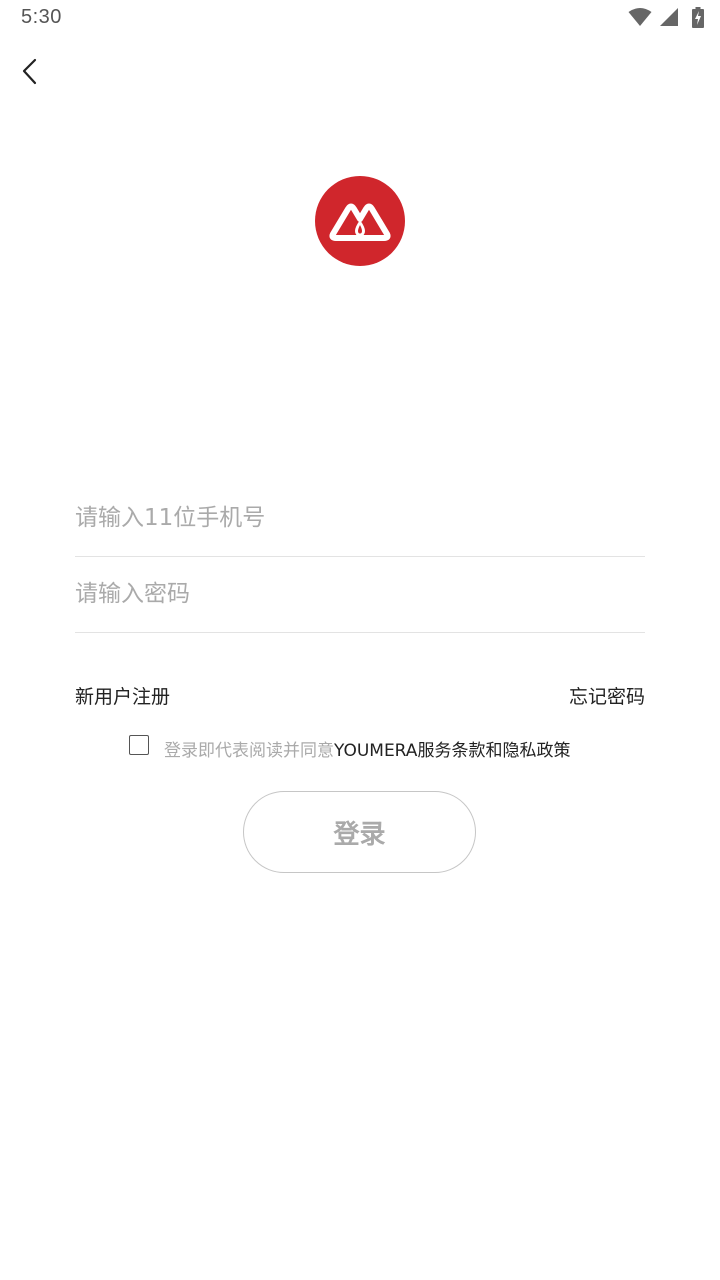  What do you see at coordinates (249, 751) in the screenshot?
I see `agreement-prefix: 登录即代表阅读并同意` at bounding box center [249, 751].